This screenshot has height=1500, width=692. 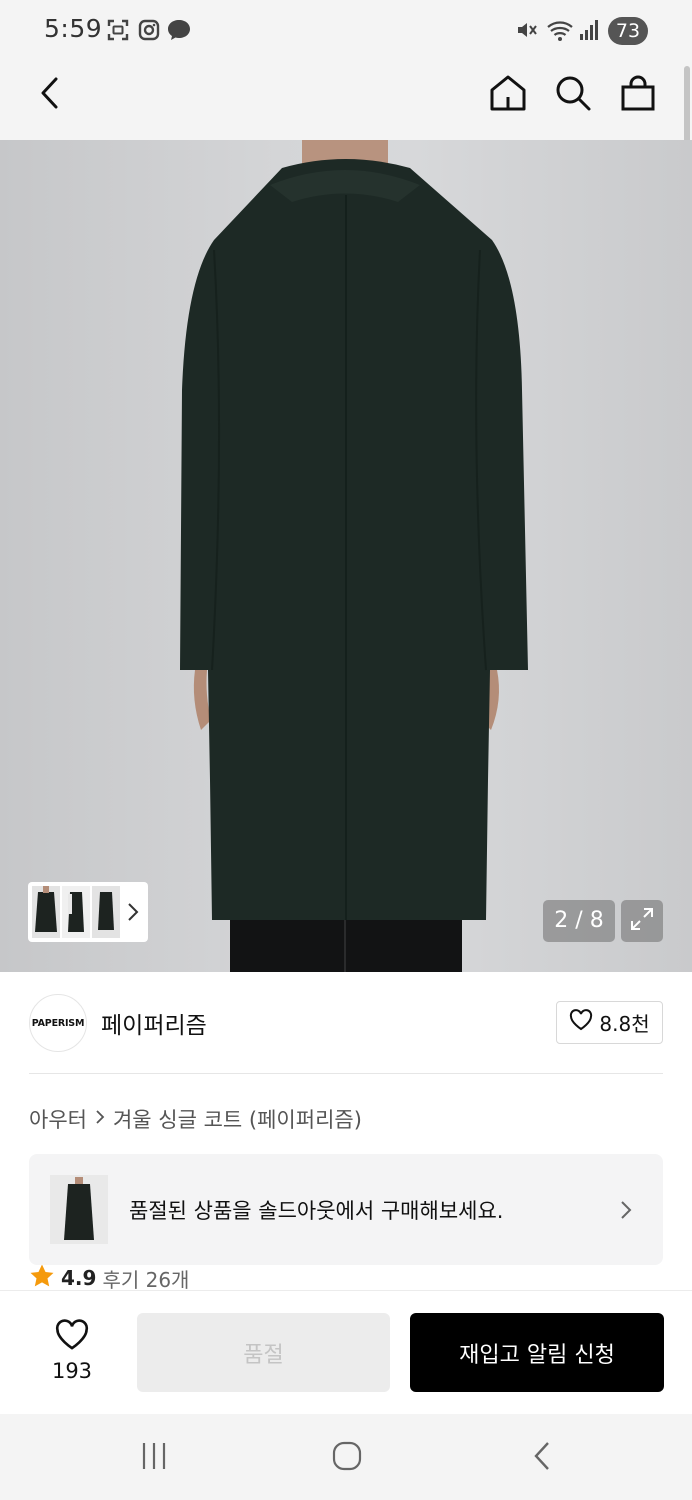 I want to click on thumbnail-strip, so click(x=88, y=912).